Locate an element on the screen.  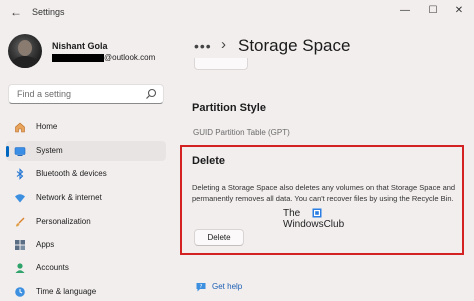
watermark-line-2: WindowsClub is located at coordinates (314, 224).